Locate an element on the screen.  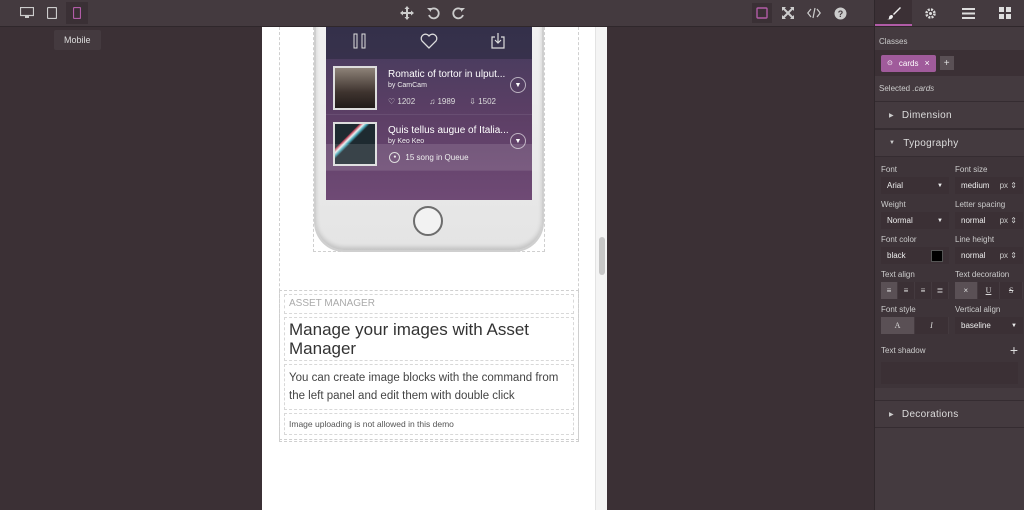
weight-select: Normal ▼ is located at coordinates (915, 220).